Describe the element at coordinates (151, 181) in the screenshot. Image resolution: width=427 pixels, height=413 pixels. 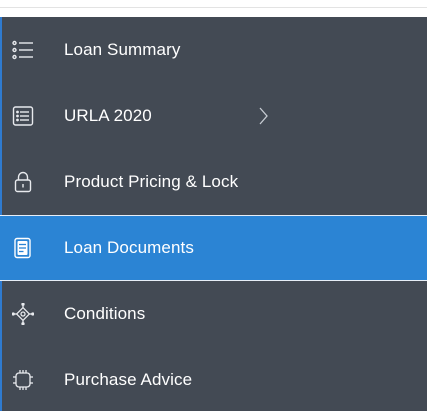
I see `sidebar-item-label: Product Pricing & Lock` at that location.